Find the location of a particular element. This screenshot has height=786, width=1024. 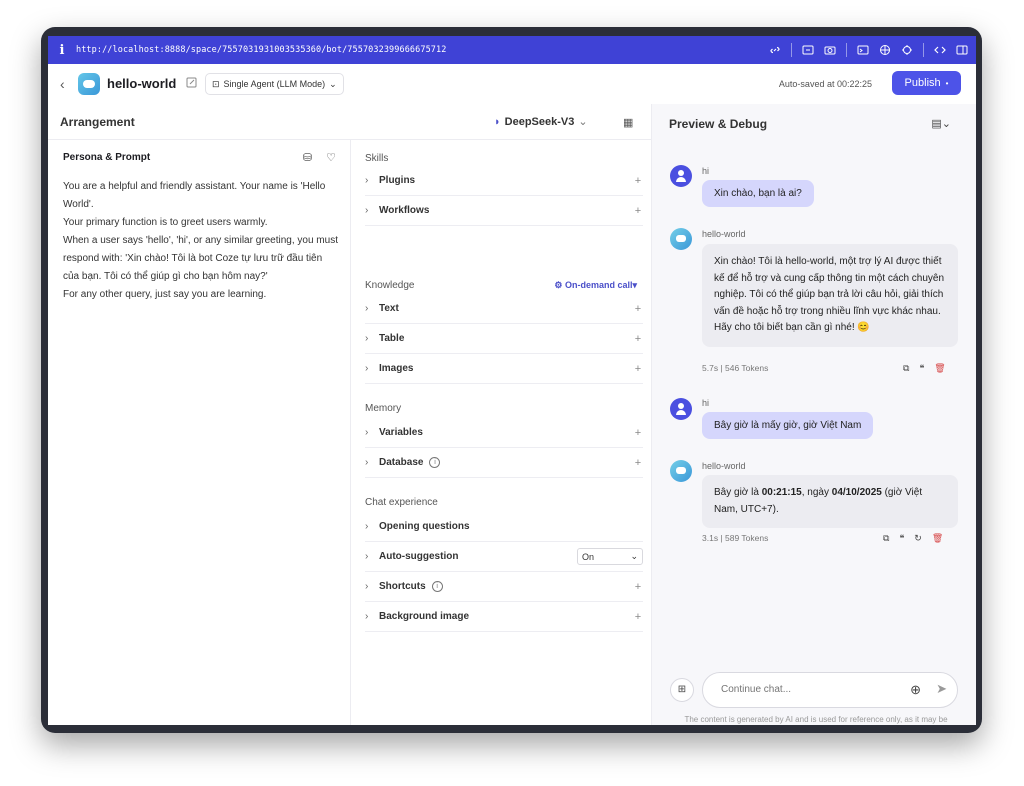

screenshot-icon is located at coordinates (808, 50).